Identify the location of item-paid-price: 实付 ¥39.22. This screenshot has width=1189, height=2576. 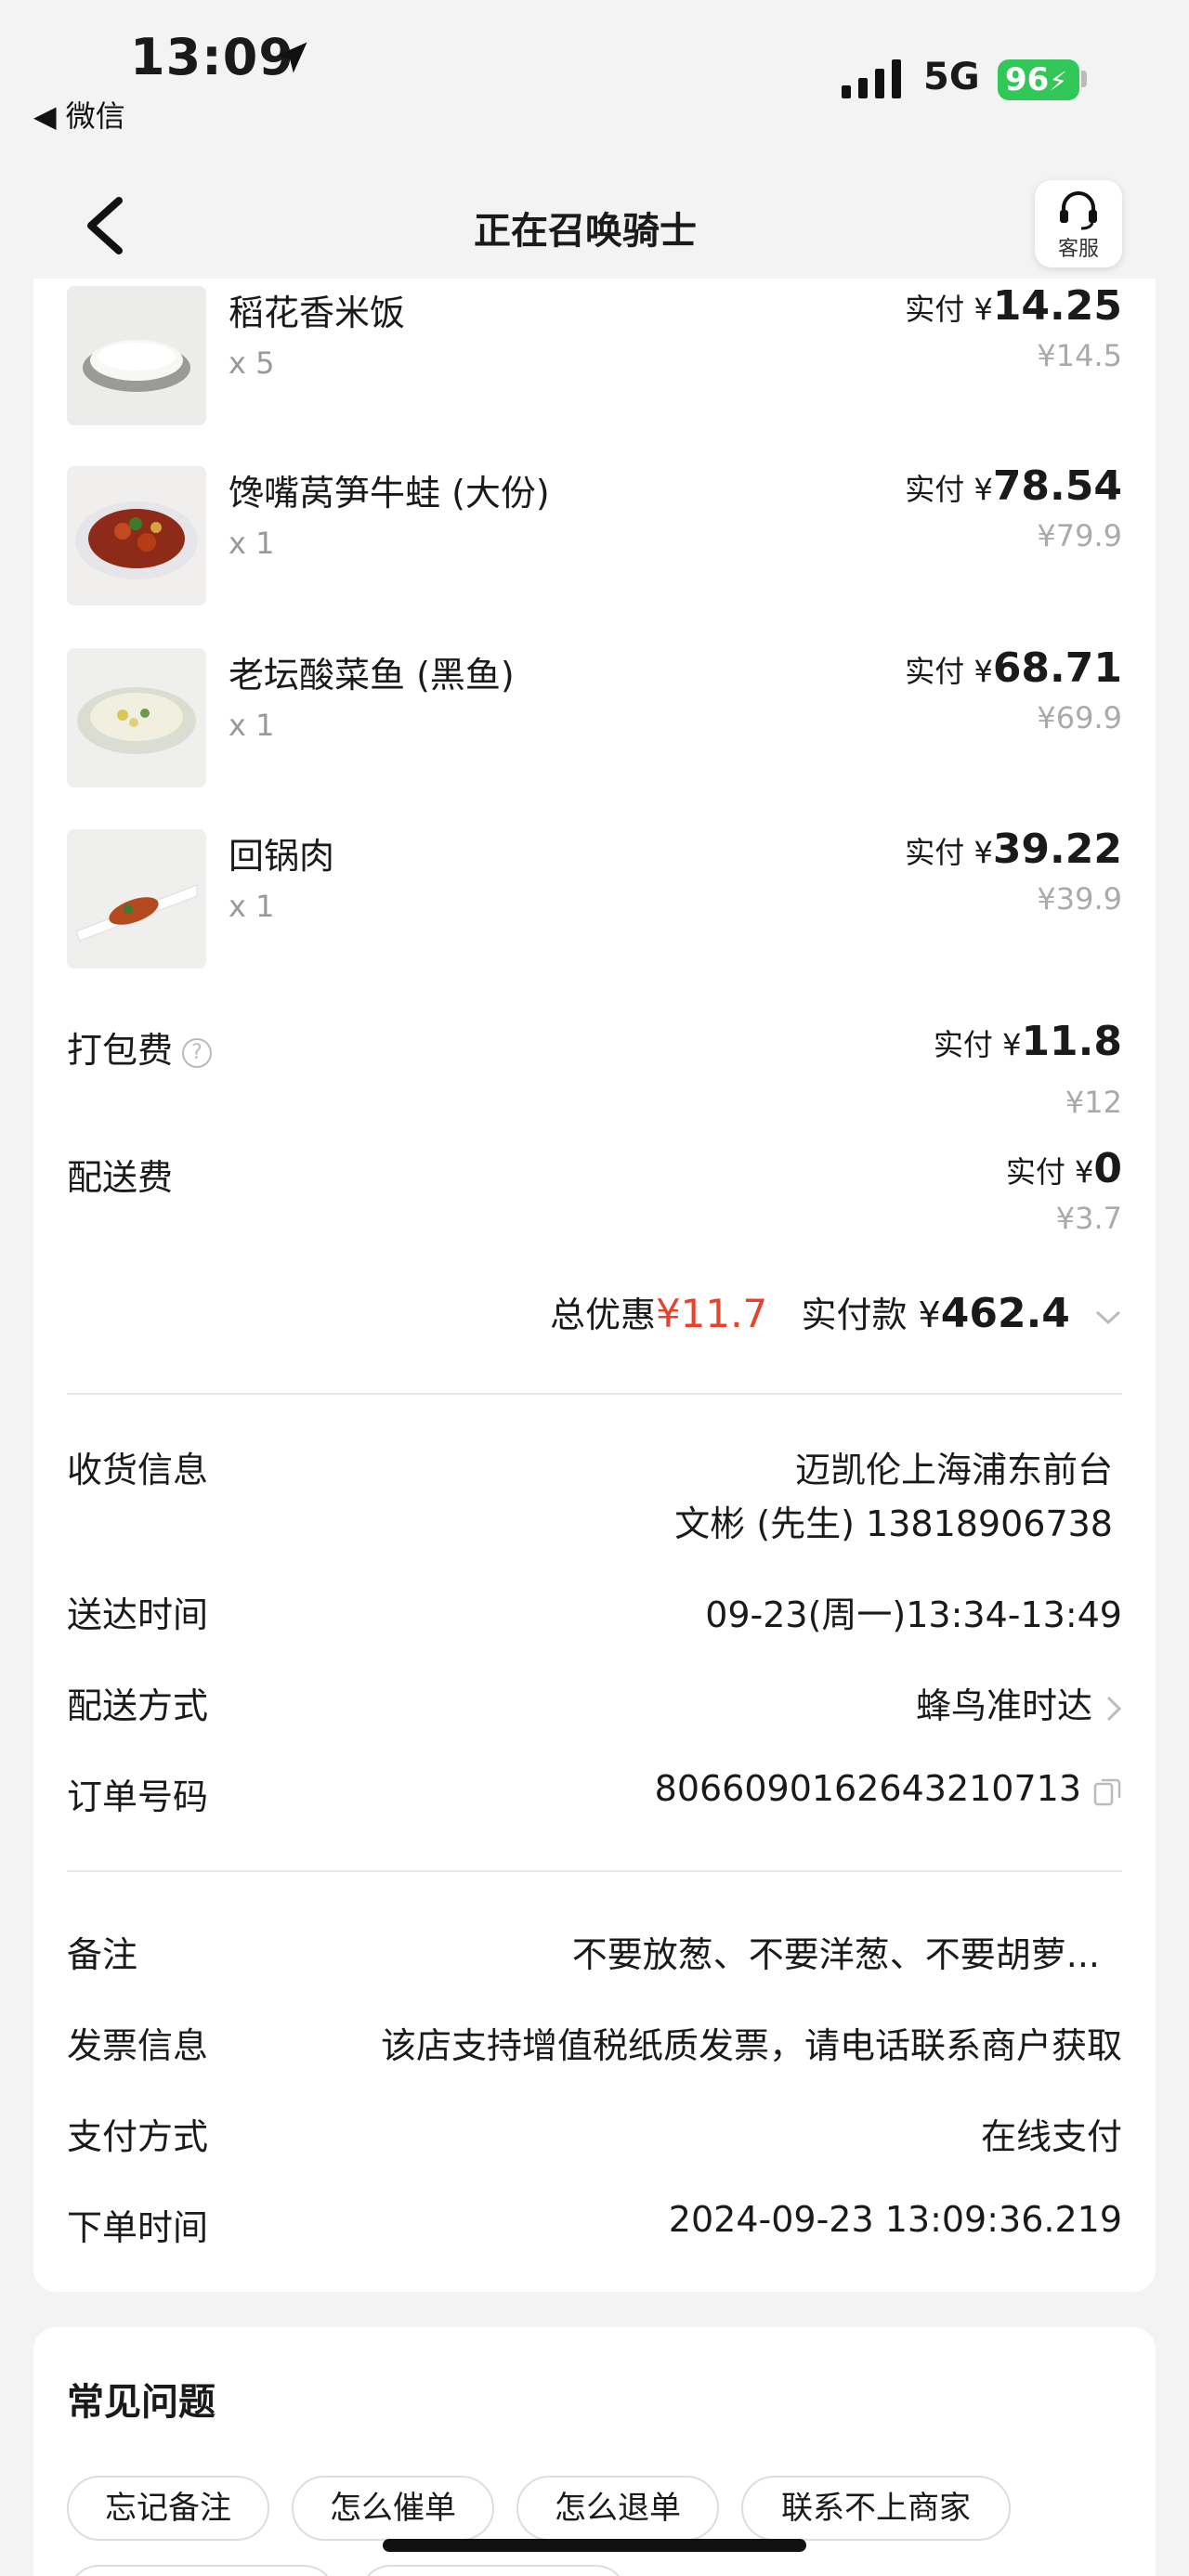
(1014, 849).